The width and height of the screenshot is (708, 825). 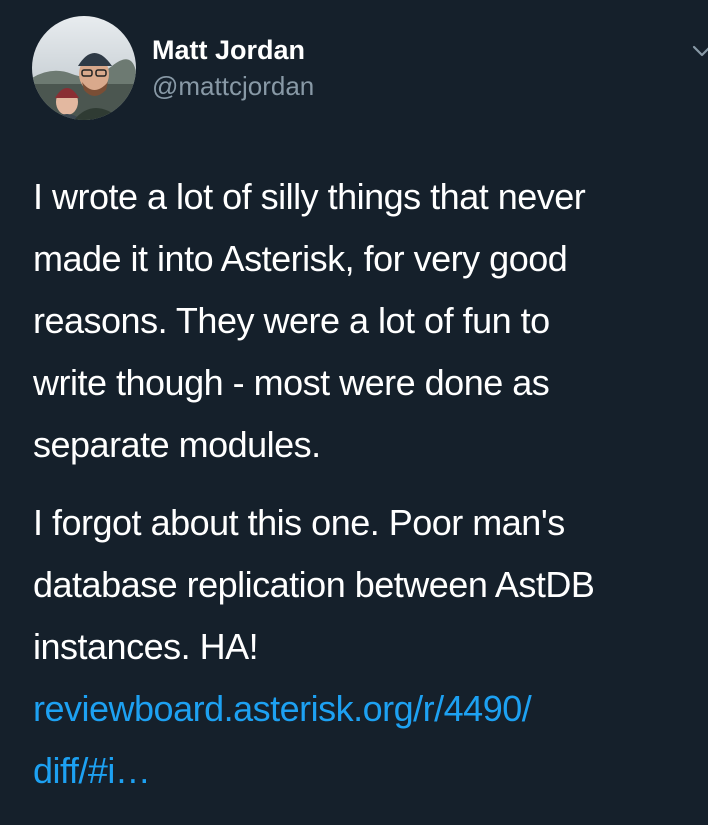 What do you see at coordinates (291, 382) in the screenshot?
I see `tweet-line: write though - most were done as` at bounding box center [291, 382].